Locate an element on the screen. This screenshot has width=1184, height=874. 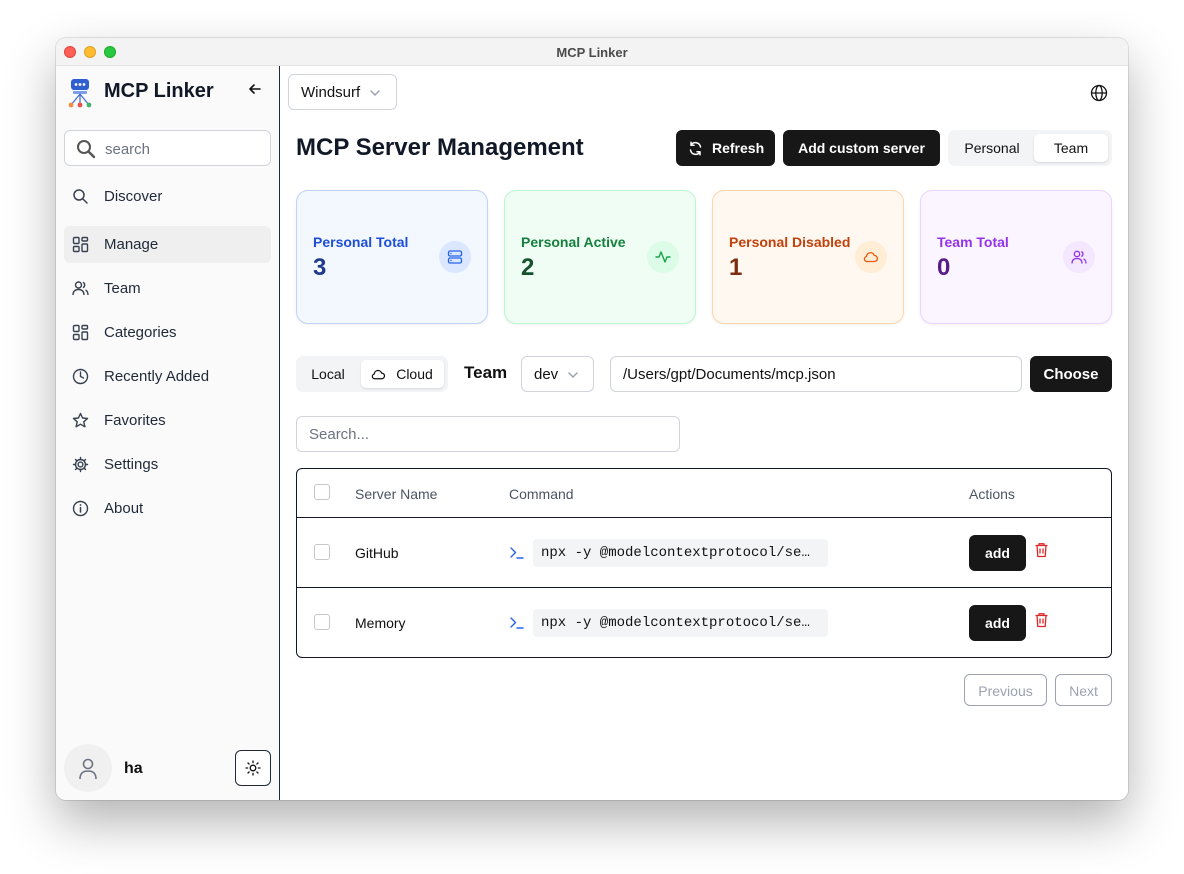
sidebar-item-discover: Discover is located at coordinates (167, 196).